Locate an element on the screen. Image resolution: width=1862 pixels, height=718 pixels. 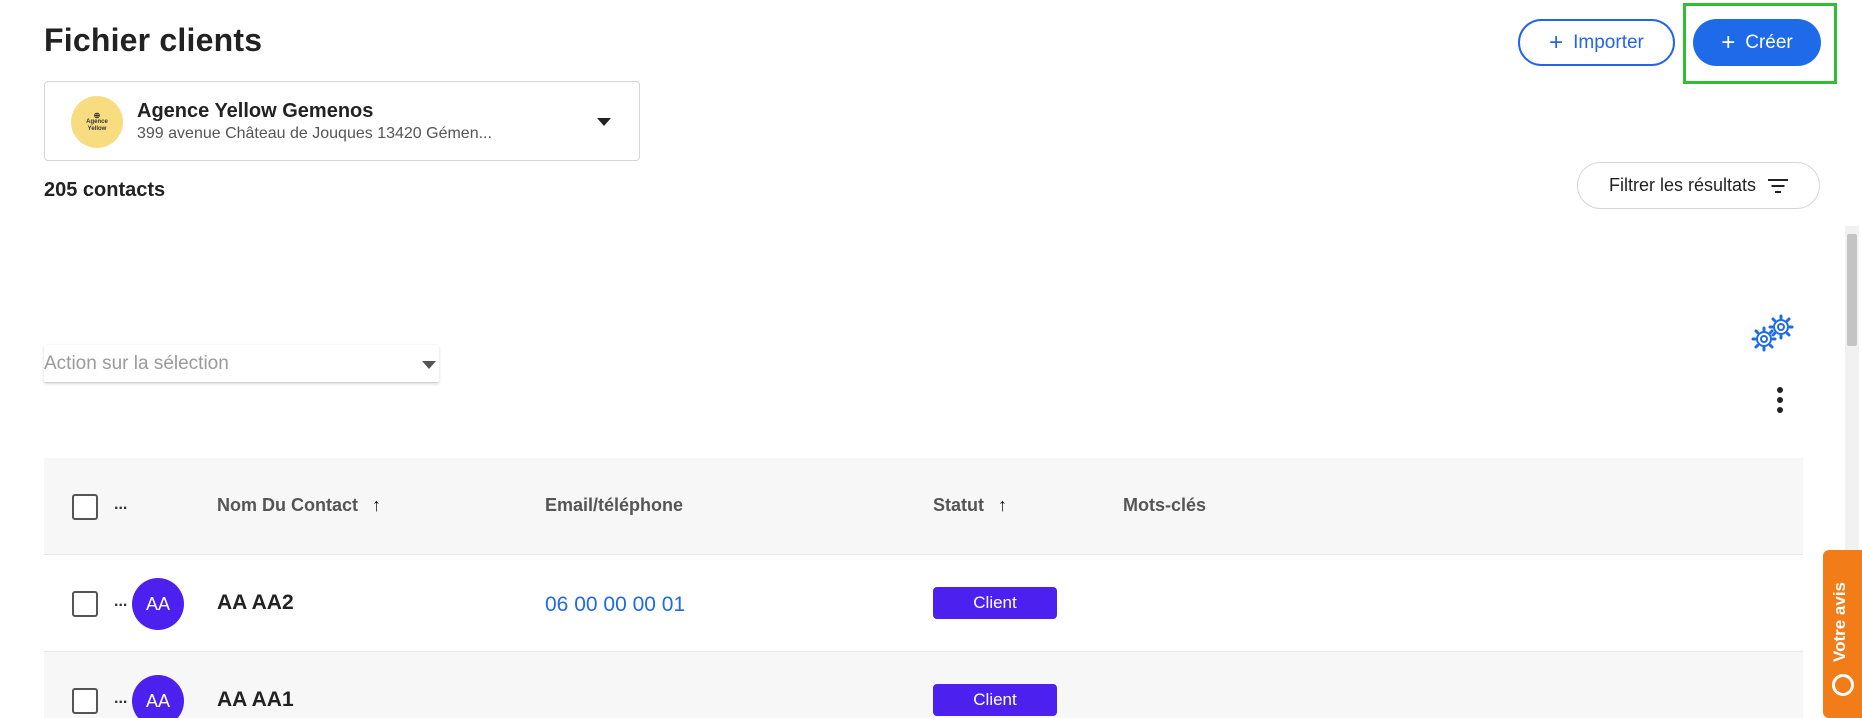
column-header-name: Nom Du Contact ↑ is located at coordinates (299, 505).